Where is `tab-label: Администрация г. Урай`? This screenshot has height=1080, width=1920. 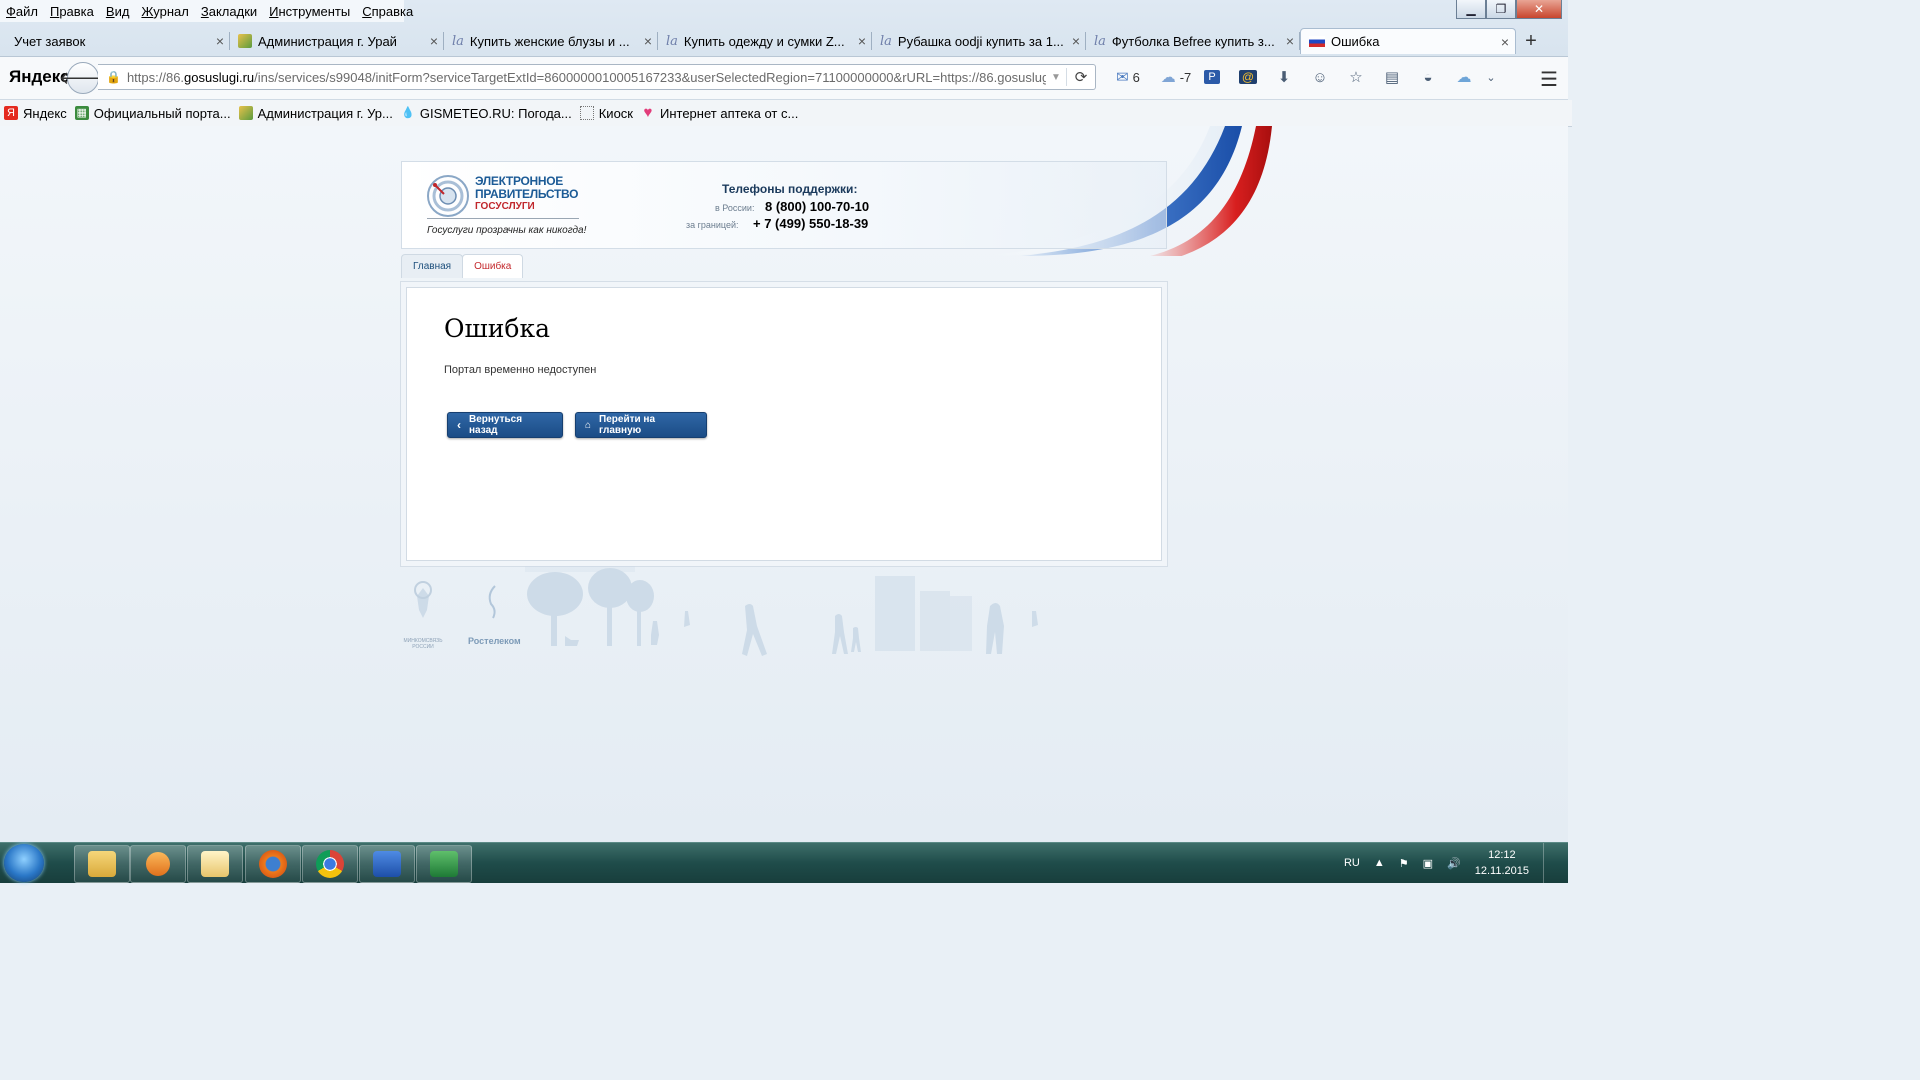
tab-label: Администрация г. Урай is located at coordinates (327, 41).